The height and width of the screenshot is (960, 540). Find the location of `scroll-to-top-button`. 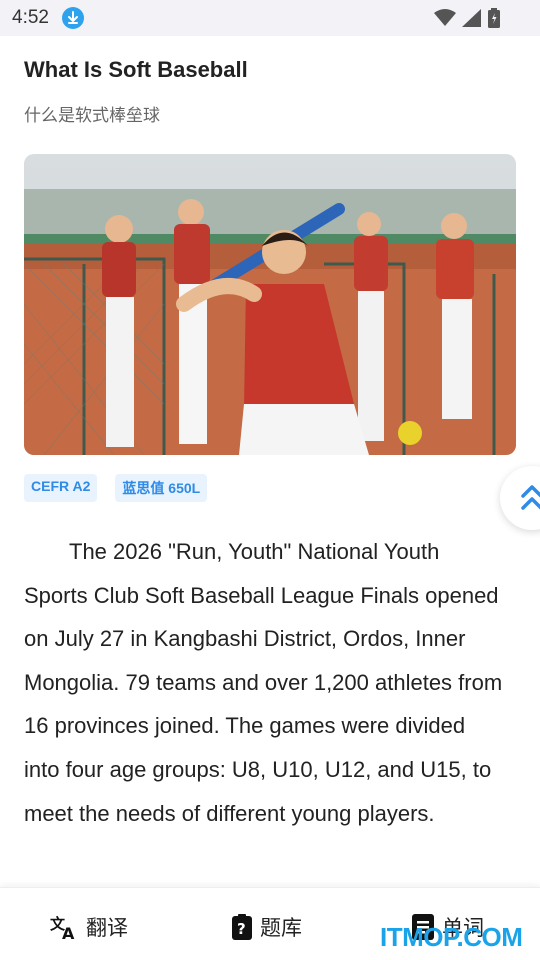

scroll-to-top-button is located at coordinates (520, 498).